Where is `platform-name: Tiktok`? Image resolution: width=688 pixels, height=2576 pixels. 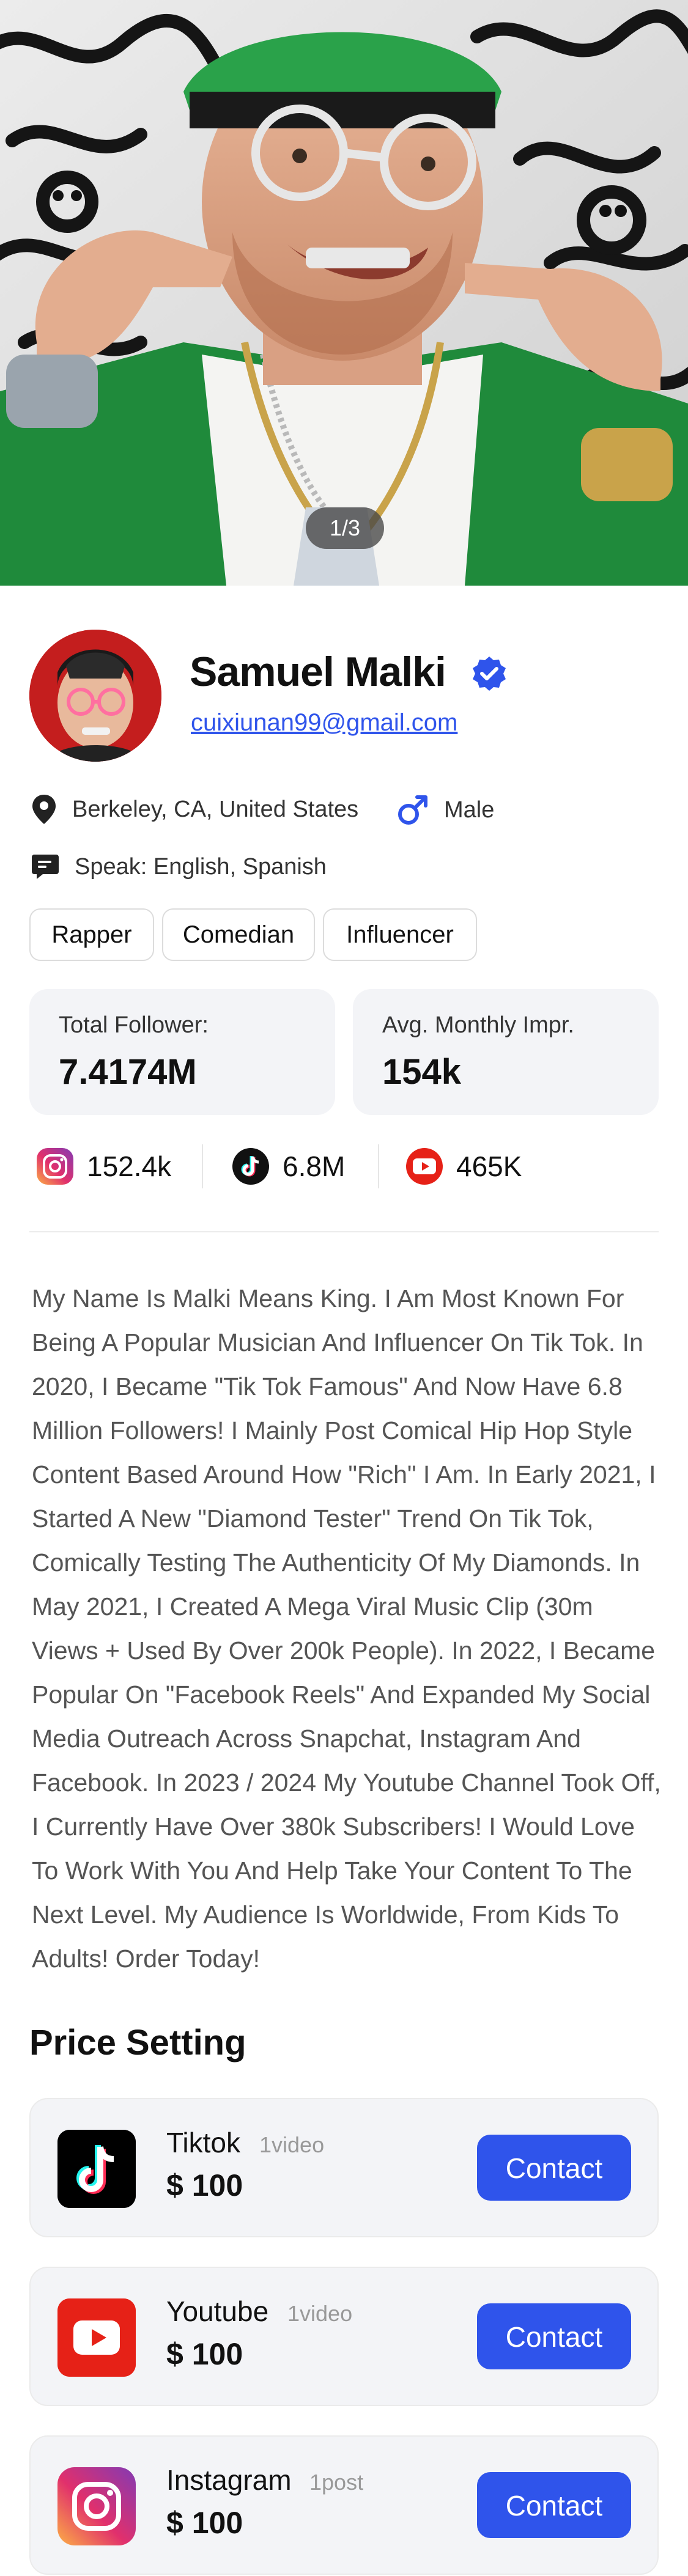 platform-name: Tiktok is located at coordinates (203, 2142).